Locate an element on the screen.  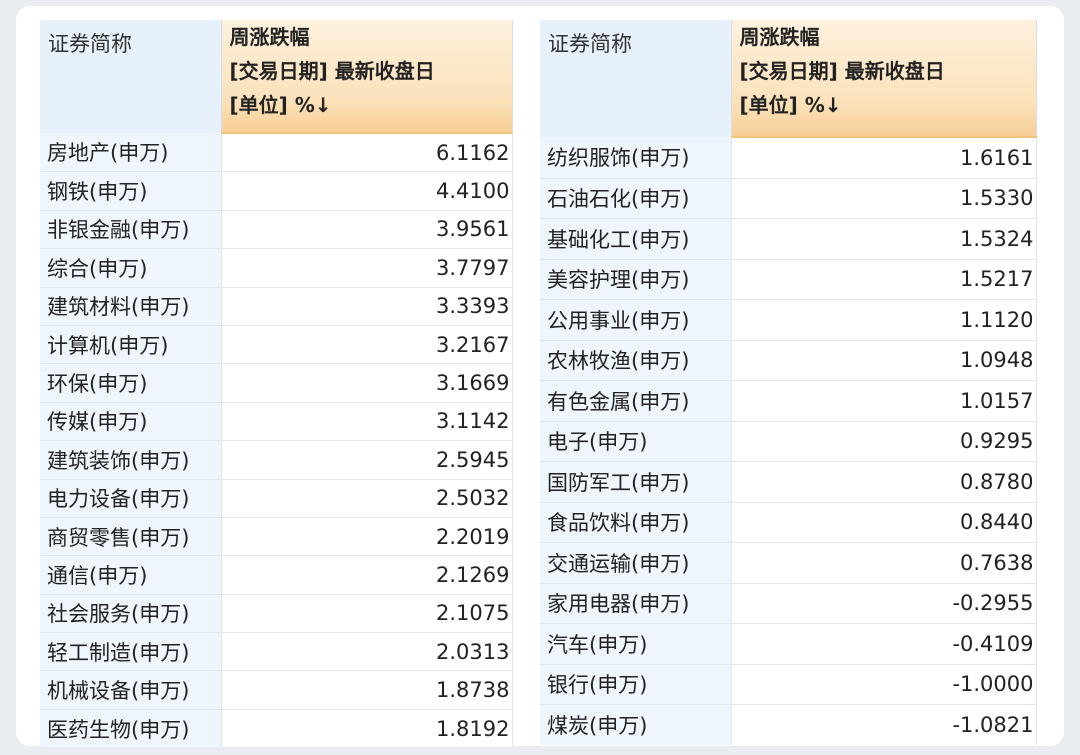
table-row: 建筑装饰(申万) 2.5945 is located at coordinates (276, 460).